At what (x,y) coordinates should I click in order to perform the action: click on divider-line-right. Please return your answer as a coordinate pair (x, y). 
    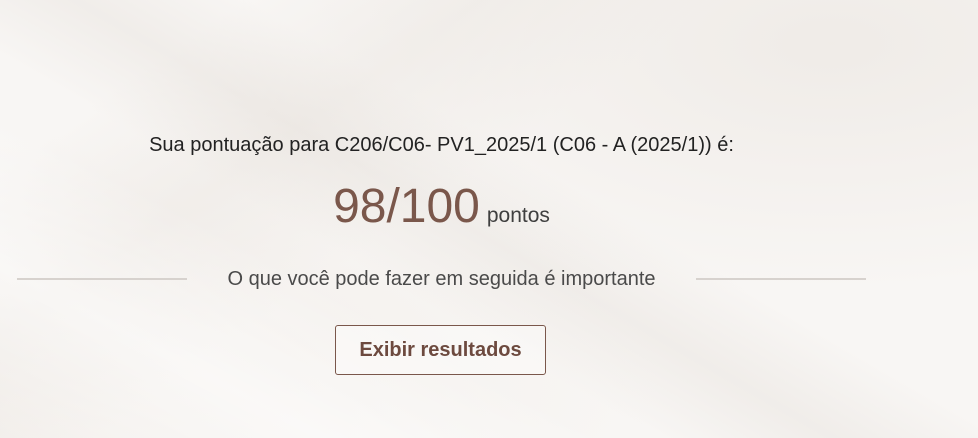
    Looking at the image, I should click on (781, 279).